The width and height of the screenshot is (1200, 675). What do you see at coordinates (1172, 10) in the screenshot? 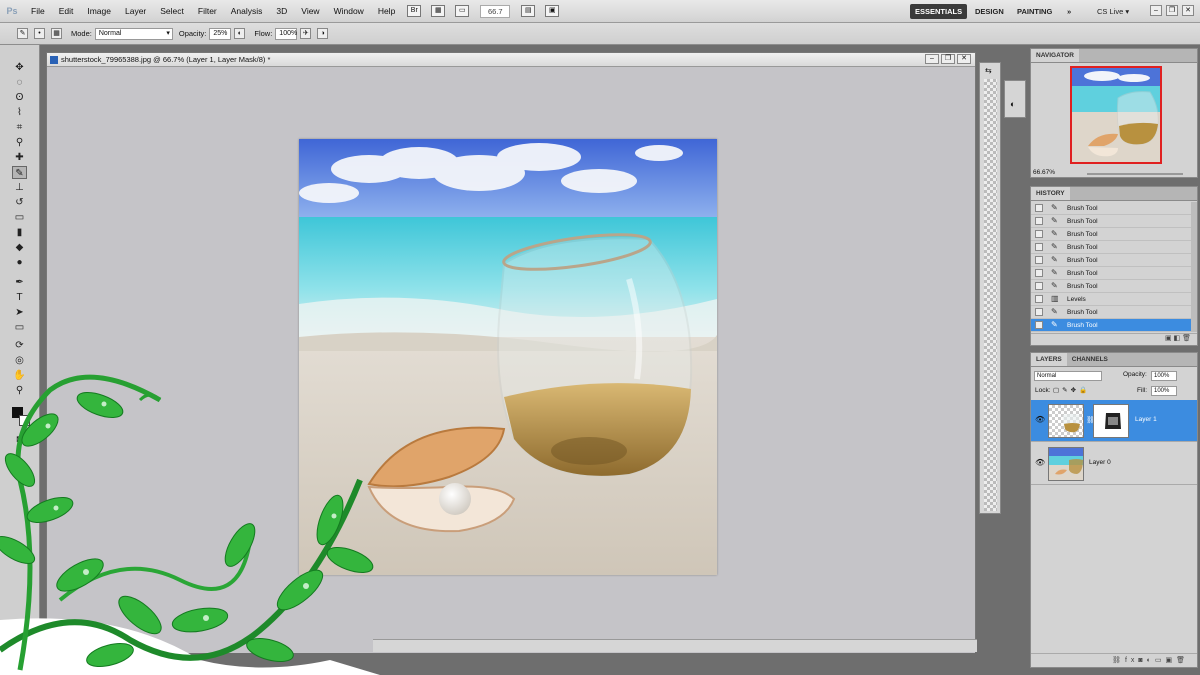
I see `restore-icon: ❐` at bounding box center [1172, 10].